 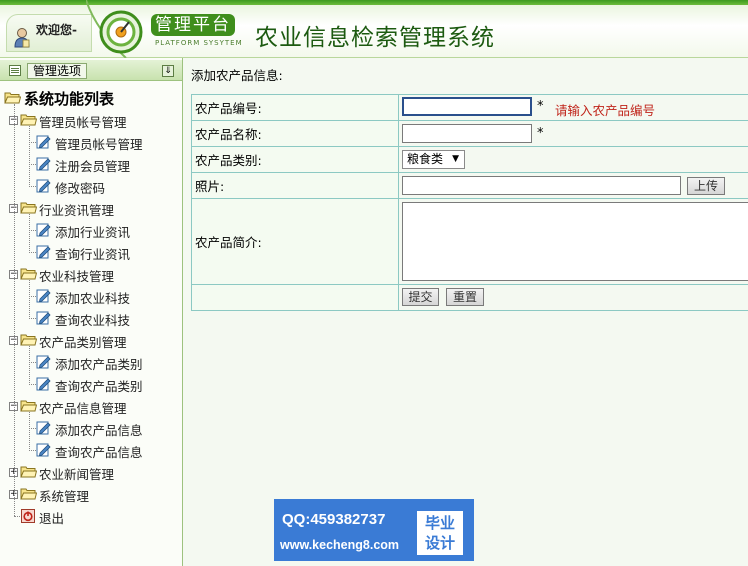 I want to click on platform-logo-icon, so click(x=121, y=32).